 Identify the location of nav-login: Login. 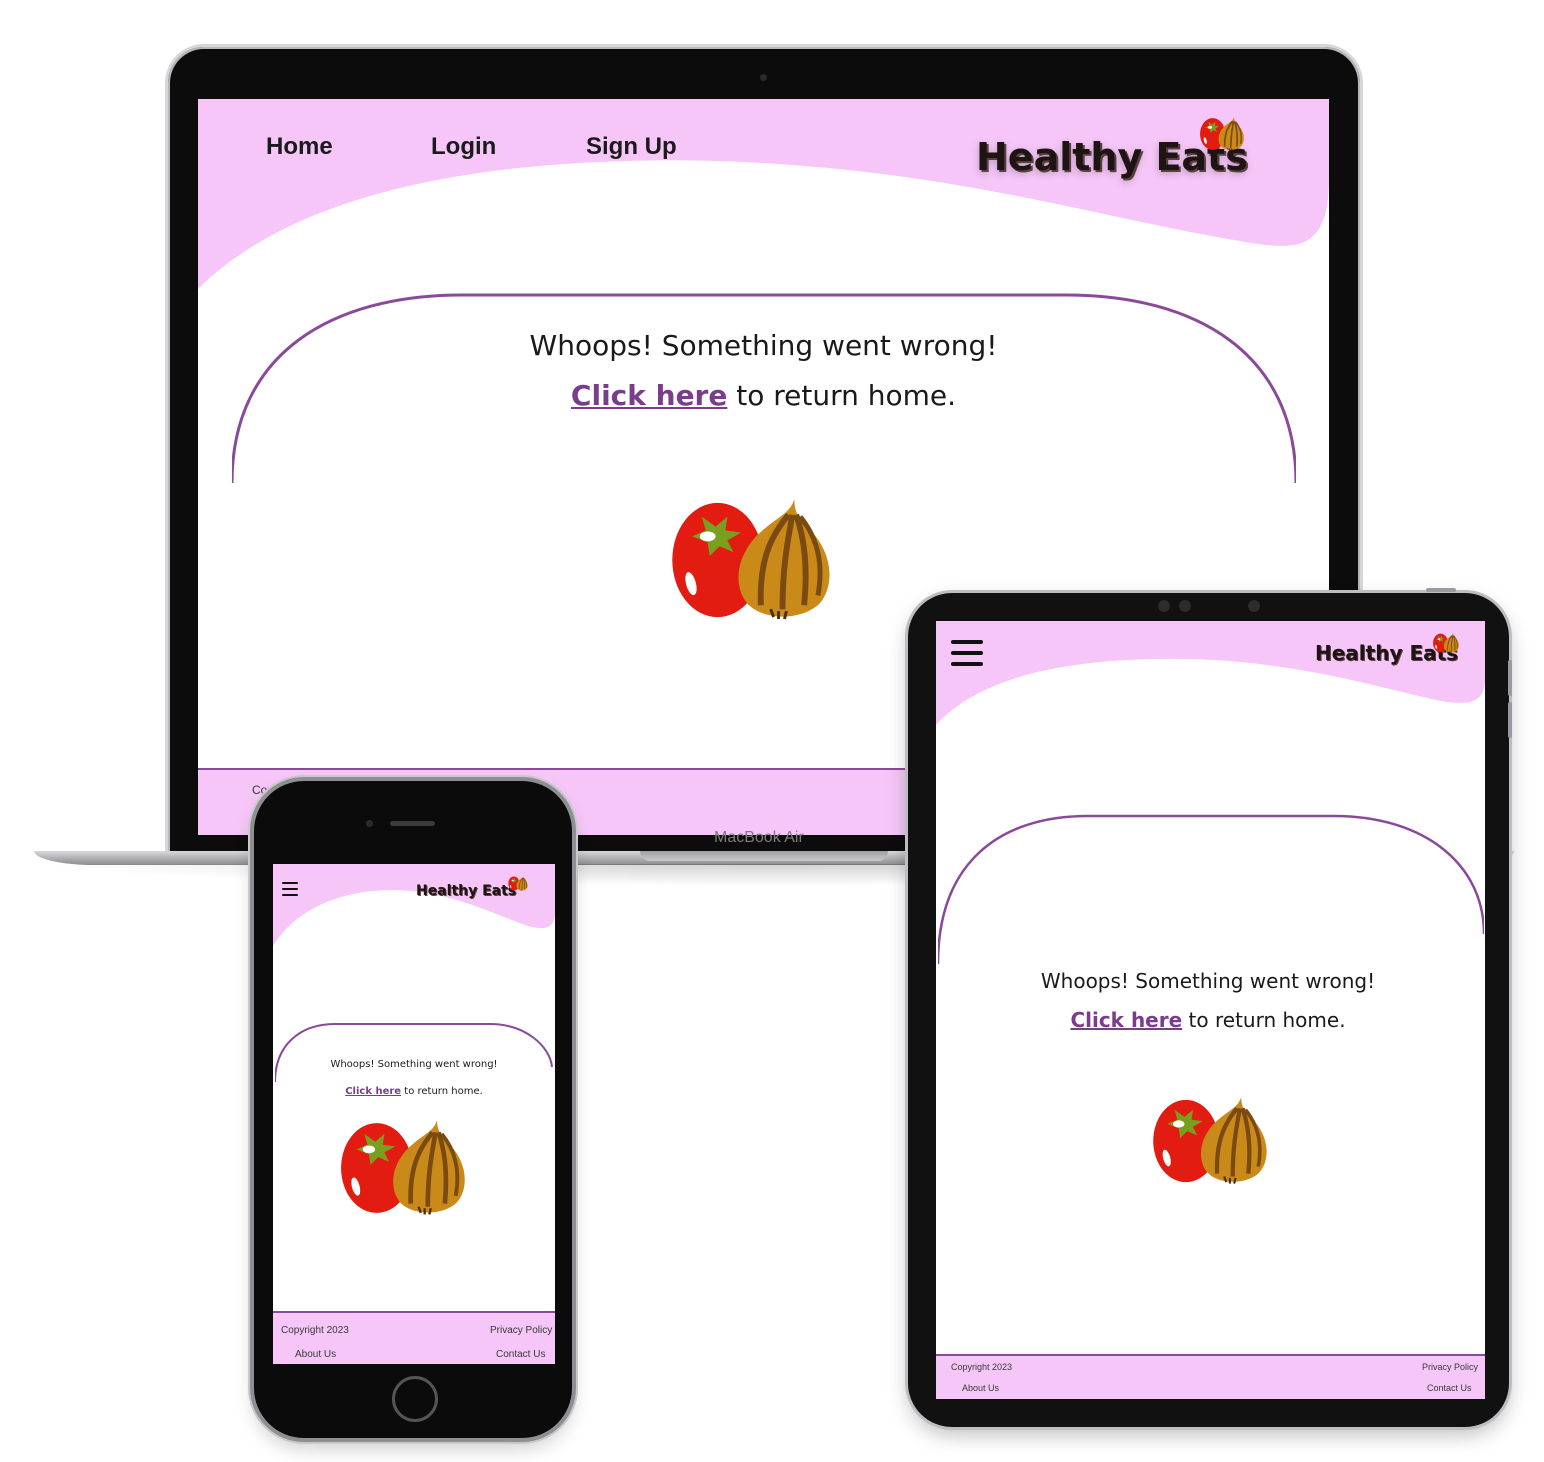
(463, 147).